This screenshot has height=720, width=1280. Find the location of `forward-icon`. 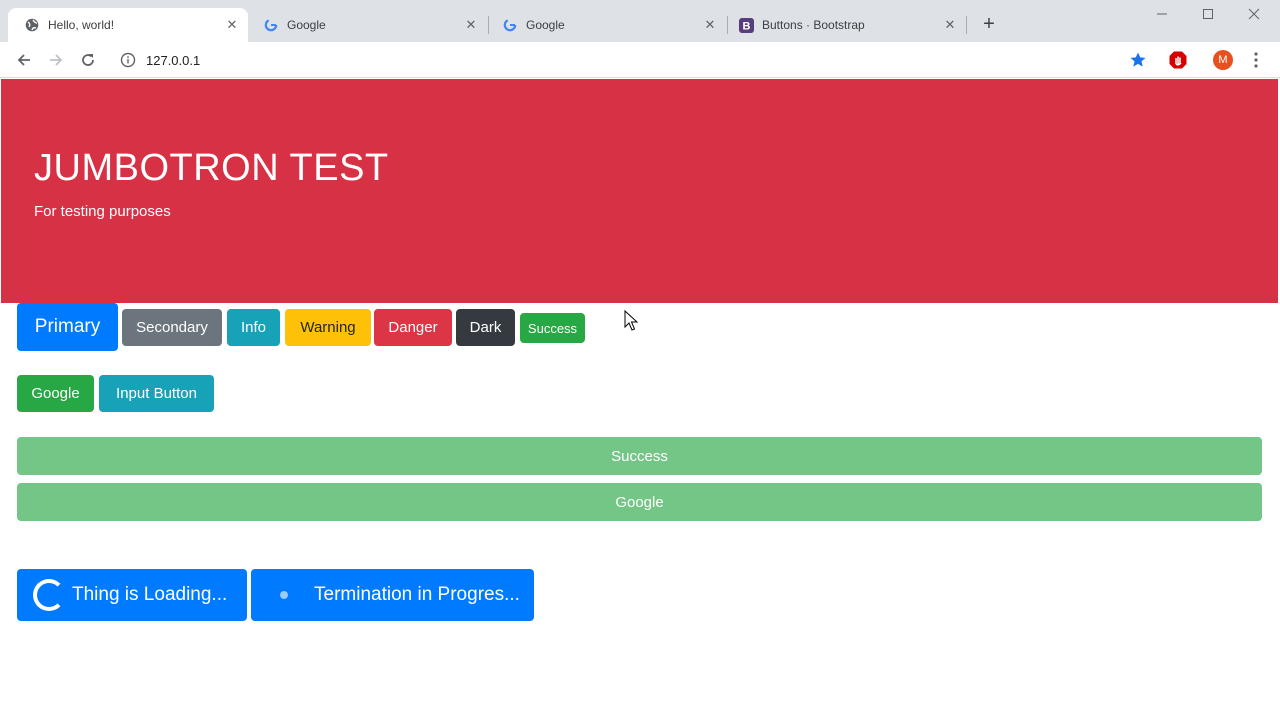

forward-icon is located at coordinates (56, 60).